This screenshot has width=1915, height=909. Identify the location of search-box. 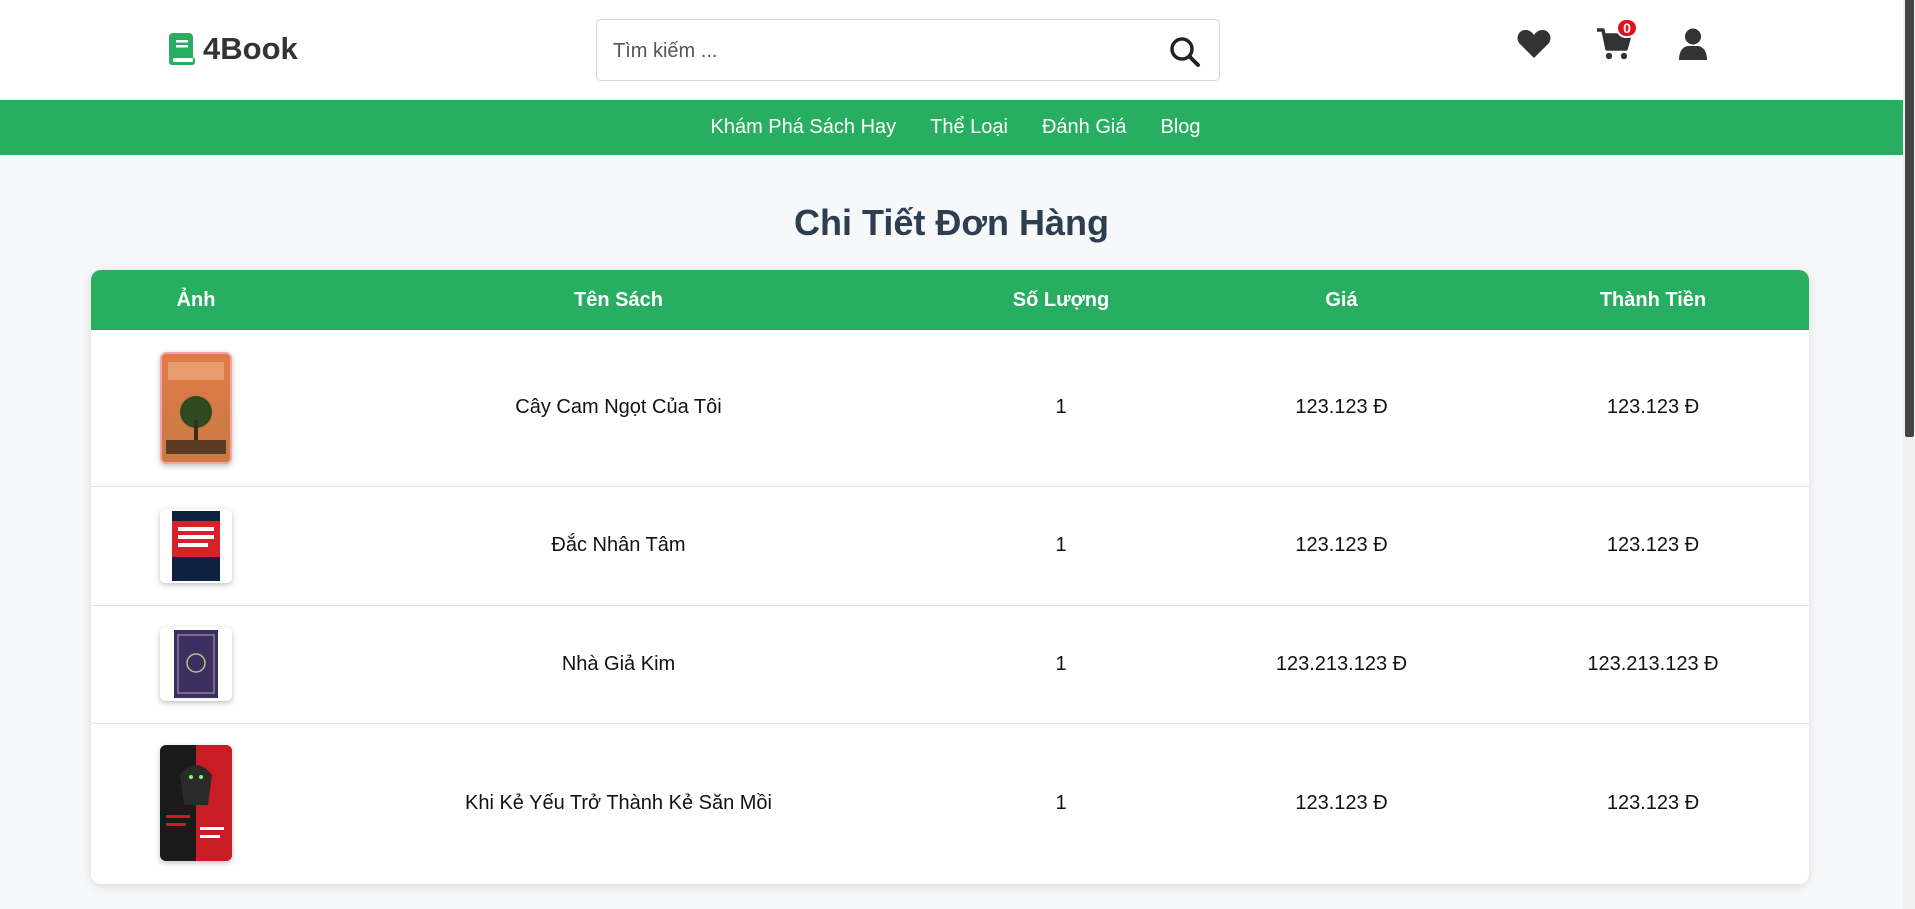
(908, 50).